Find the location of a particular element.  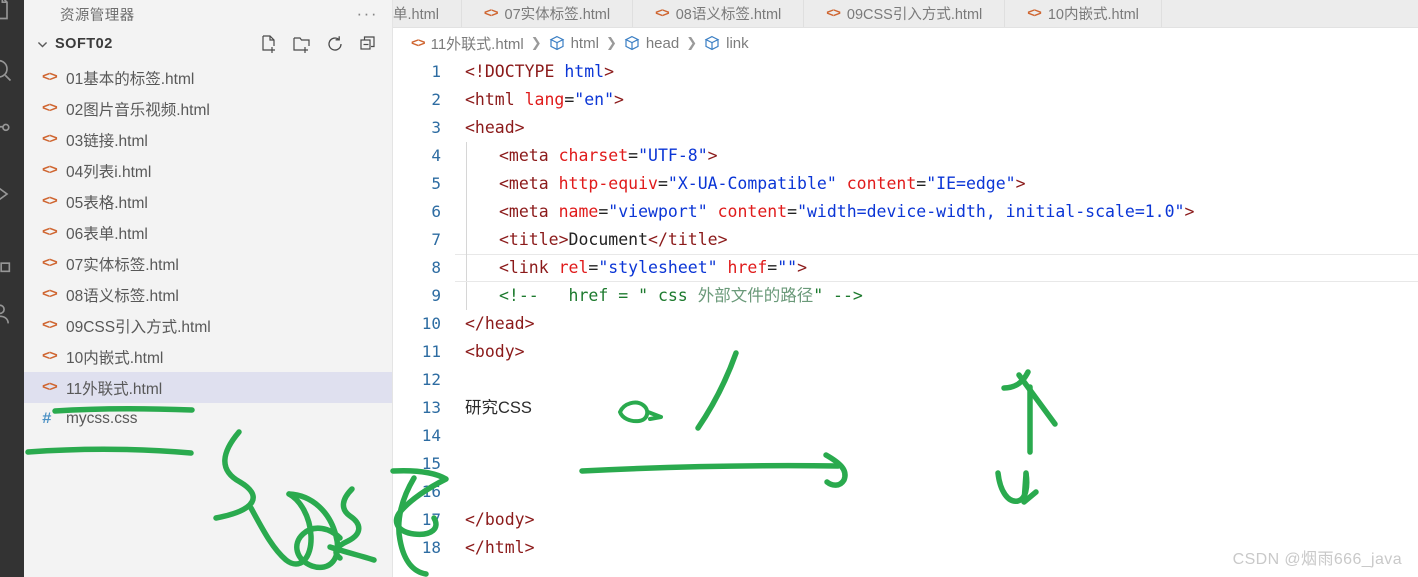

code-line: 4 <meta charset="UTF-8"> is located at coordinates (905, 156).